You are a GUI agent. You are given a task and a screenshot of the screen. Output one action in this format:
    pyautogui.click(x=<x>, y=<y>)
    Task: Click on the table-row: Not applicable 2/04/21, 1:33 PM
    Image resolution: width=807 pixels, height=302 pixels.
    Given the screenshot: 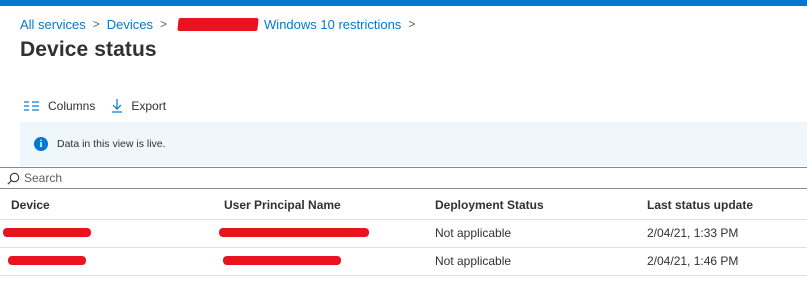 What is the action you would take?
    pyautogui.click(x=403, y=232)
    